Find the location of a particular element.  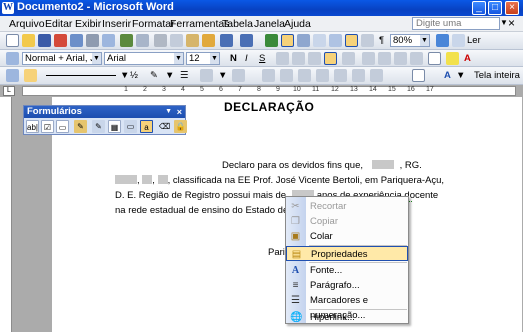

align-left-icon is located at coordinates (282, 58).